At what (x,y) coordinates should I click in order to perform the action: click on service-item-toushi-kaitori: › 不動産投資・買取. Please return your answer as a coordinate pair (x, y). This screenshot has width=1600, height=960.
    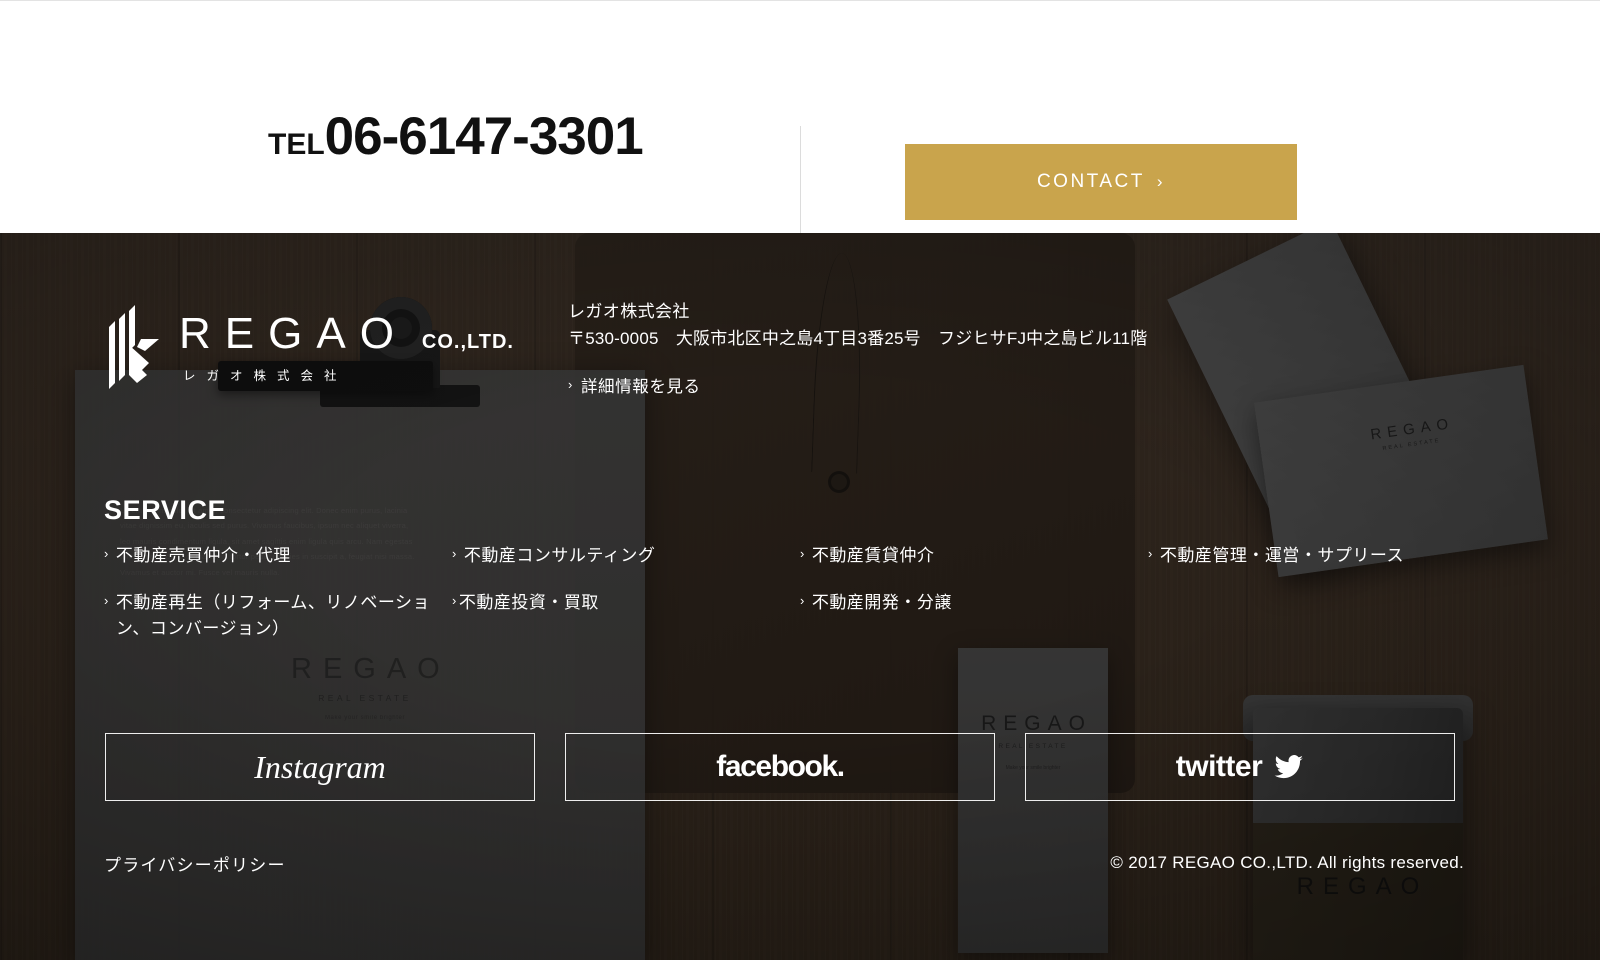
    Looking at the image, I should click on (617, 603).